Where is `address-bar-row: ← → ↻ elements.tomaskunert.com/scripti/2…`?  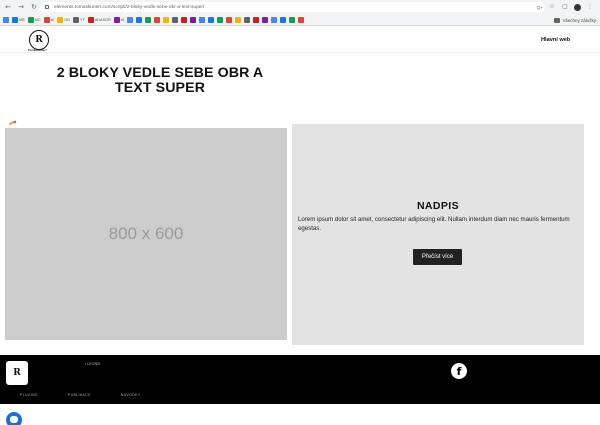 address-bar-row: ← → ↻ elements.tomaskunert.com/scripti/2… is located at coordinates (300, 7).